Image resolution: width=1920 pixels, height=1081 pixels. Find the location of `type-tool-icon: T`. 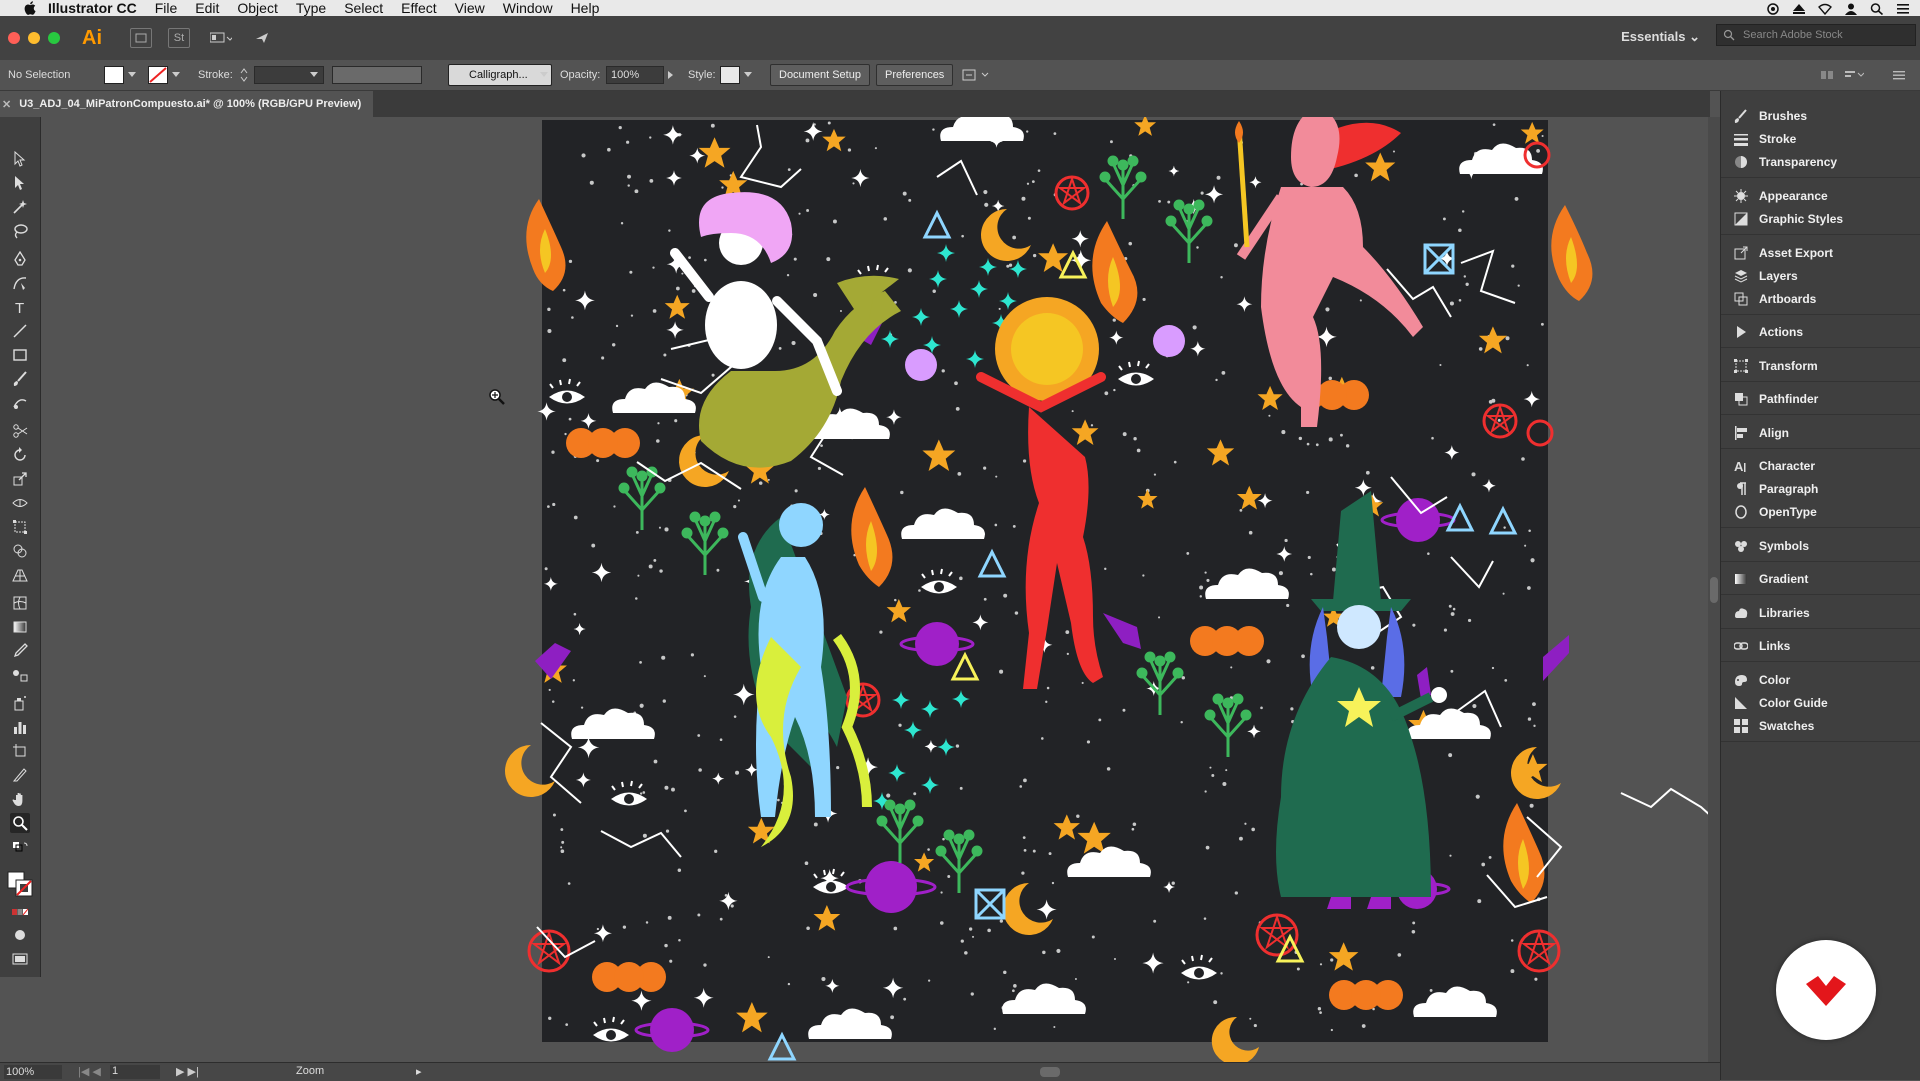

type-tool-icon: T is located at coordinates (20, 307).